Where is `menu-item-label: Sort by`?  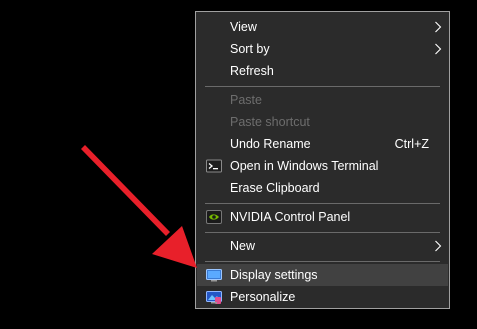
menu-item-label: Sort by is located at coordinates (250, 49).